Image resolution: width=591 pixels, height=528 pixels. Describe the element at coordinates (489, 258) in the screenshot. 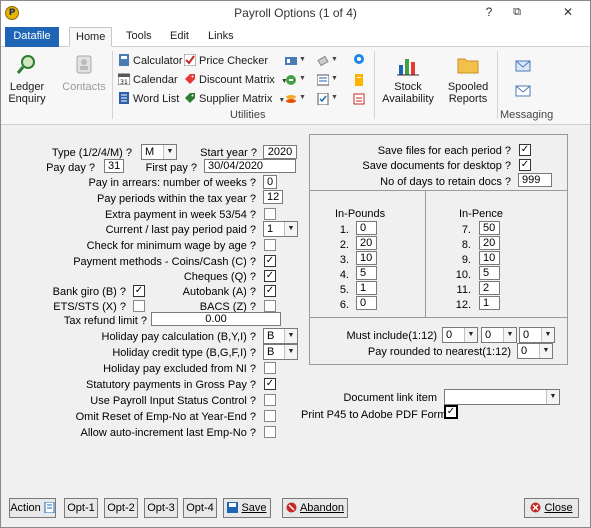

I see `pence-field: 10` at that location.